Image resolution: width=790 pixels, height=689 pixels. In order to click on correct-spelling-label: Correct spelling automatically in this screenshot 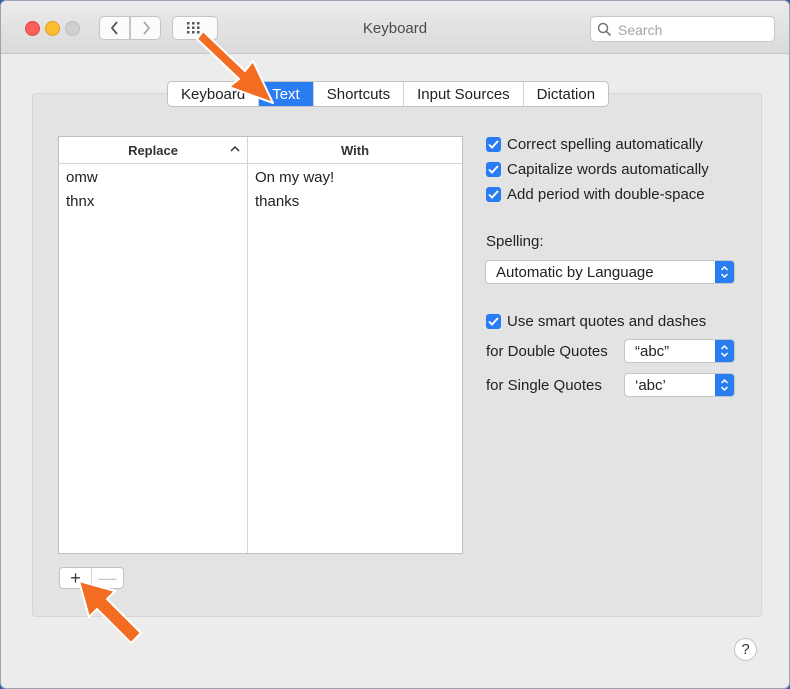, I will do `click(605, 144)`.